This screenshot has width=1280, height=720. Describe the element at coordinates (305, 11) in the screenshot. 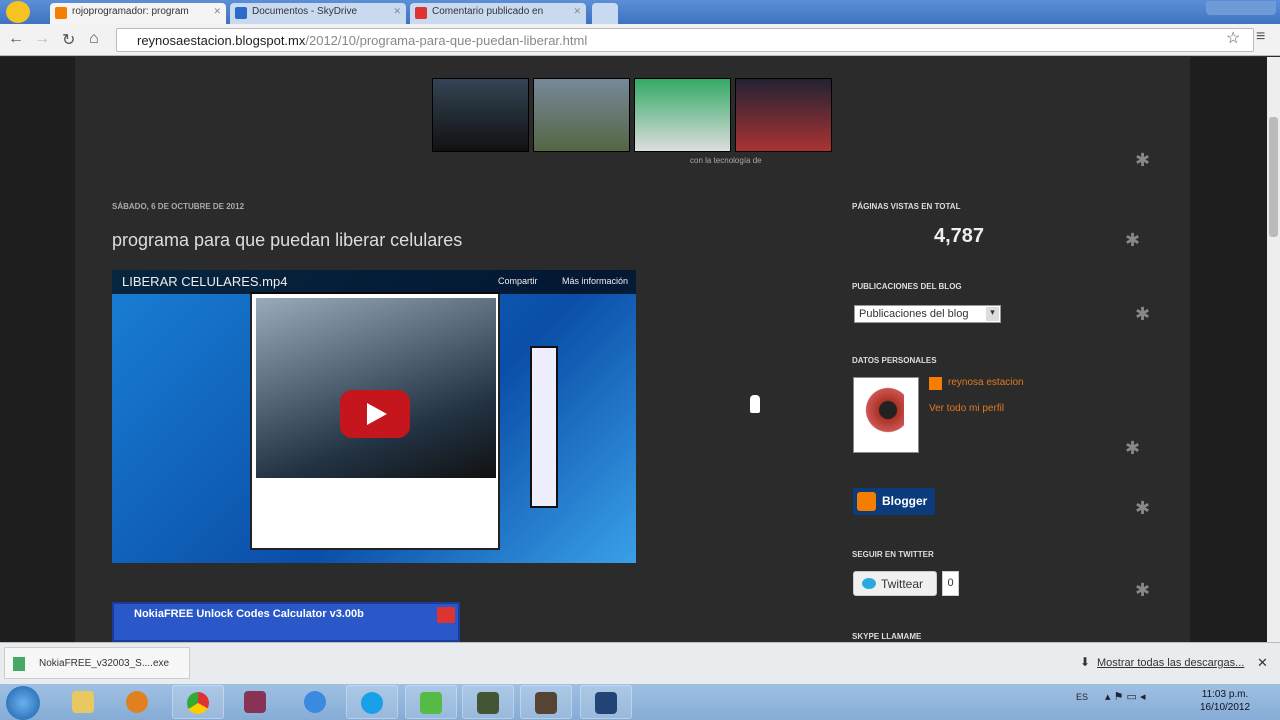

I see `tab-label: Documentos - SkyDrive` at that location.